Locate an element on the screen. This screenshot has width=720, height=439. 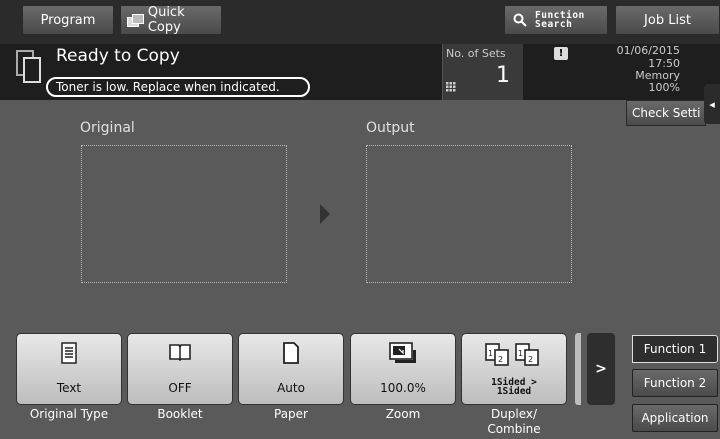
function-2-tab: Function 2 is located at coordinates (675, 383).